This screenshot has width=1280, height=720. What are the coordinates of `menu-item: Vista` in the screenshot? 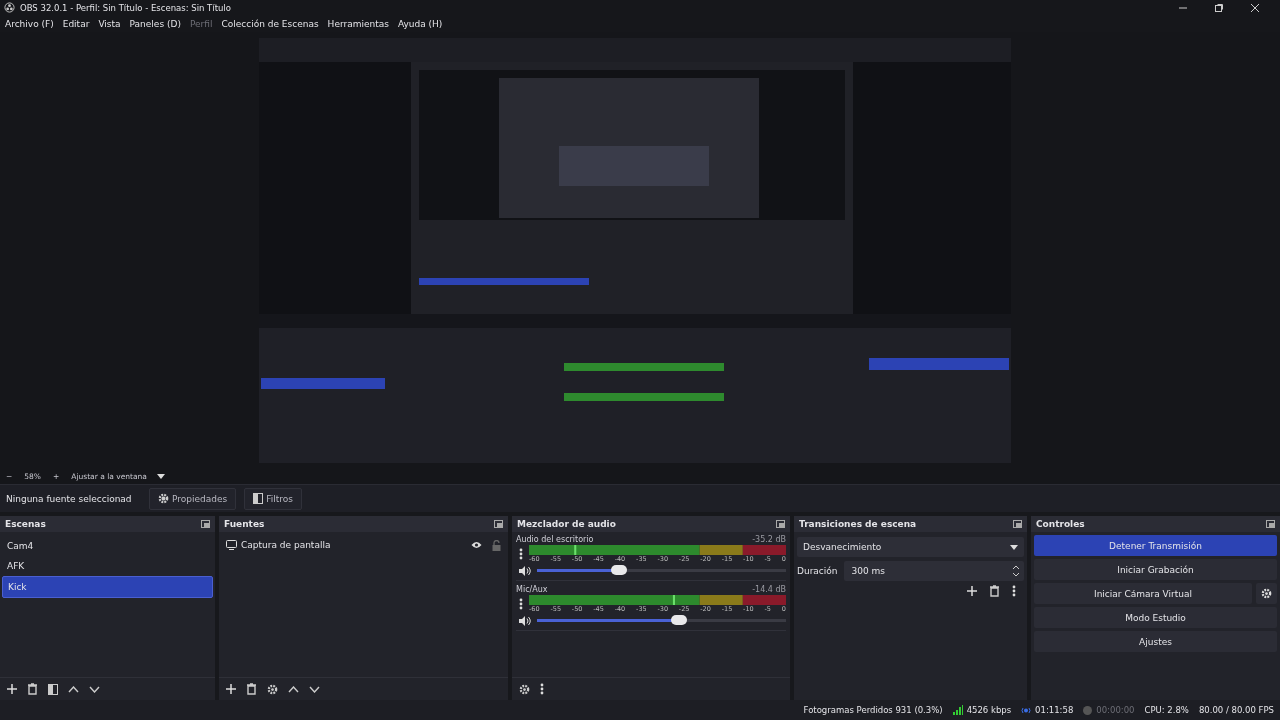 It's located at (109, 23).